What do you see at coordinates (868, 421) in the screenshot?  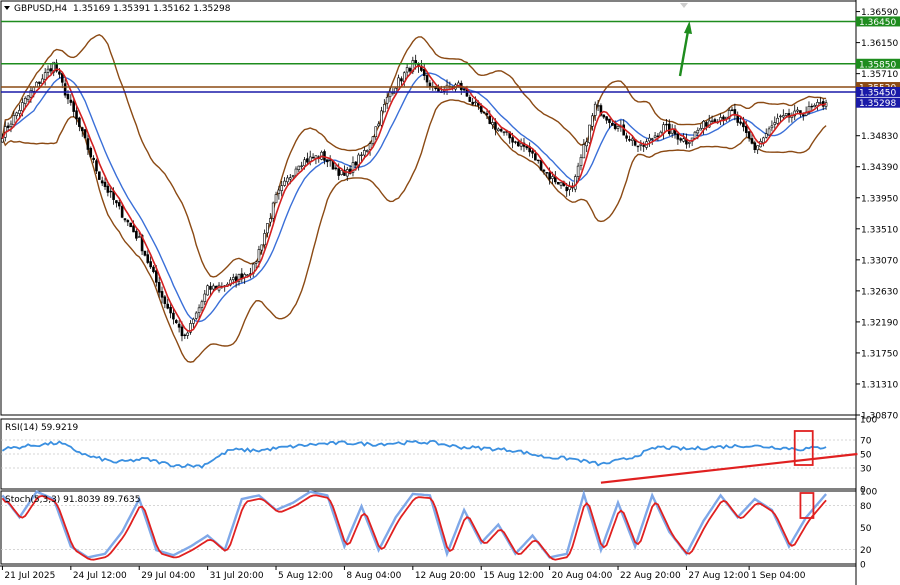 I see `rsi-tick-label: 100` at bounding box center [868, 421].